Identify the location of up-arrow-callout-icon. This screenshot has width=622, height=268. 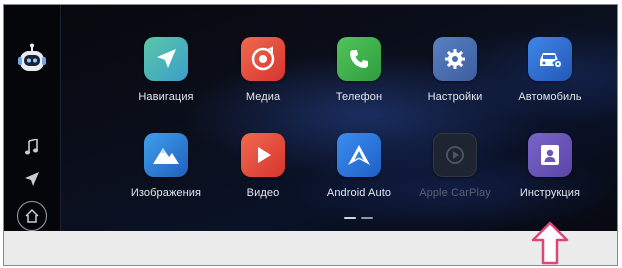
(550, 243).